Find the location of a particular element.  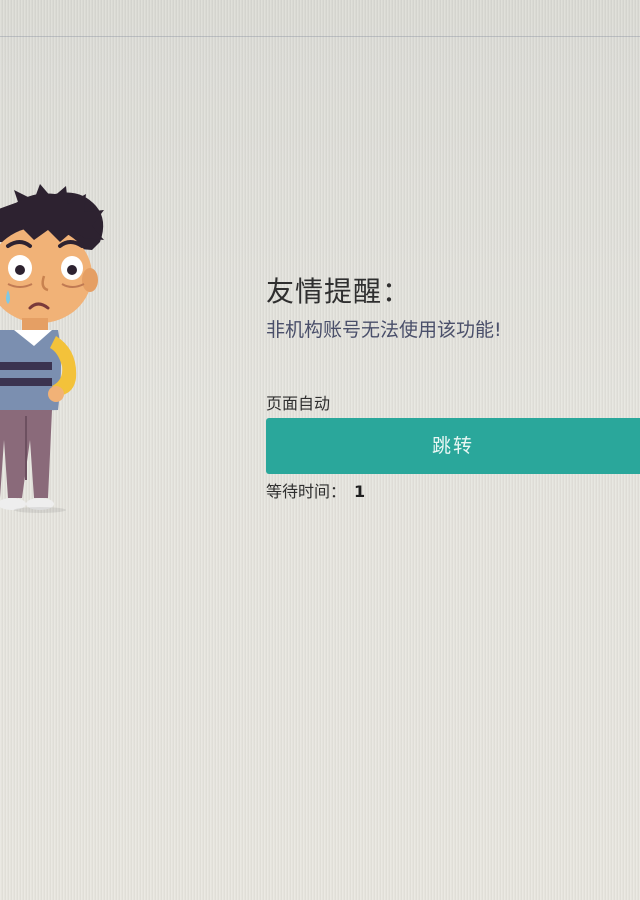

notice-message: 非机构账号无法使用该功能! is located at coordinates (384, 330).